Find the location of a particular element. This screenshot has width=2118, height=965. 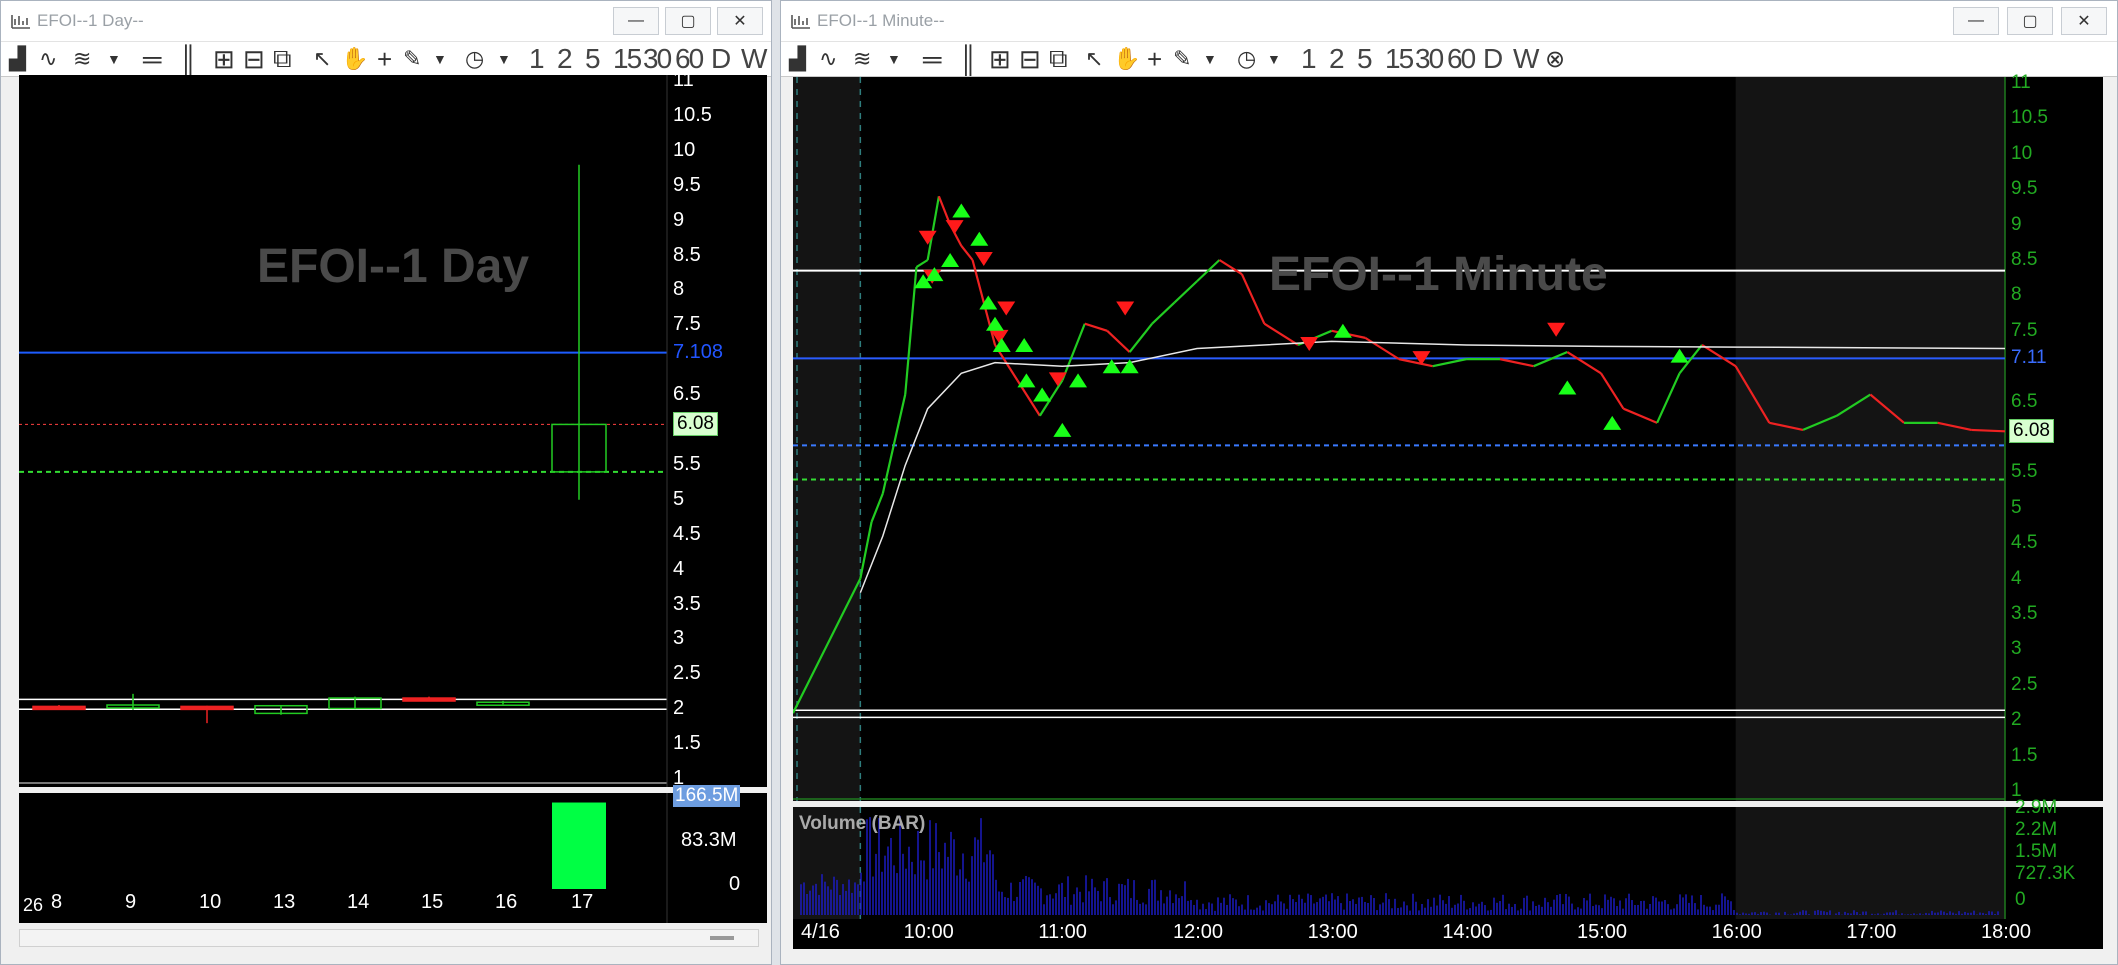

price-tick-10: 10 is located at coordinates (684, 149).